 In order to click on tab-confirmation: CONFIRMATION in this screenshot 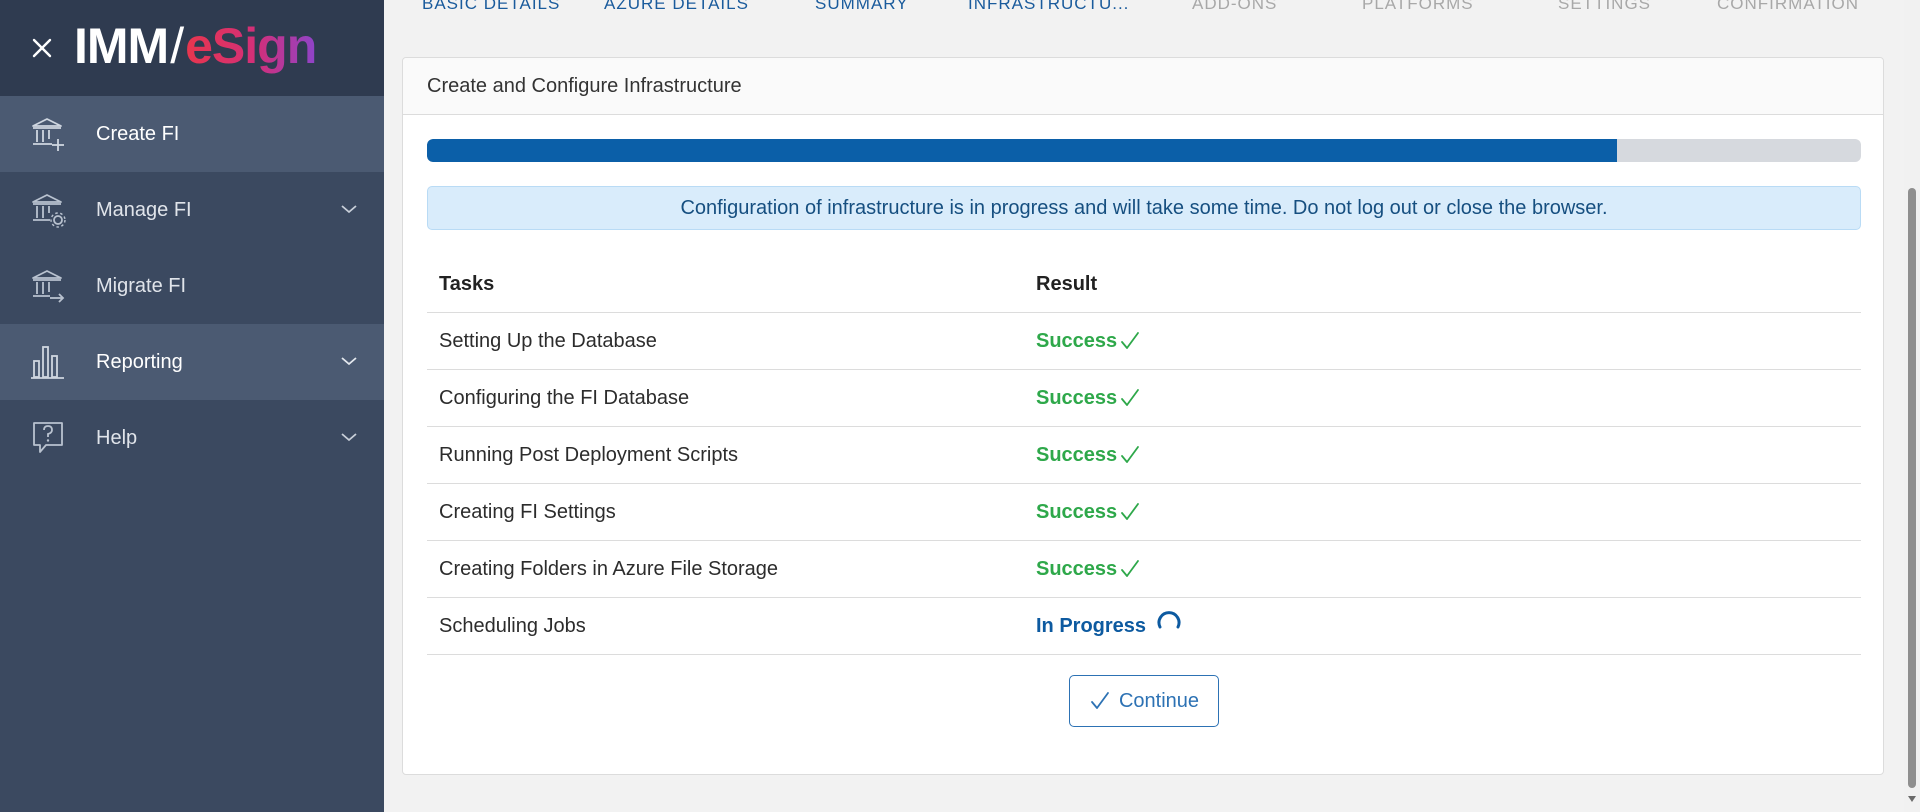, I will do `click(1788, 7)`.